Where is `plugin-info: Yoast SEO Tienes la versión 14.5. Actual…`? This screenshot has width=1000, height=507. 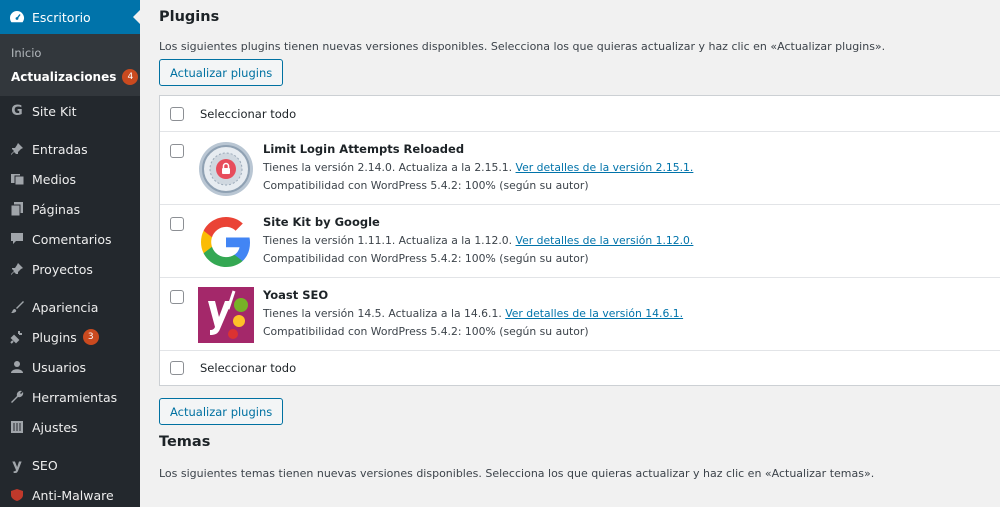
plugin-info: Yoast SEO Tienes la versión 14.5. Actual… is located at coordinates (473, 318).